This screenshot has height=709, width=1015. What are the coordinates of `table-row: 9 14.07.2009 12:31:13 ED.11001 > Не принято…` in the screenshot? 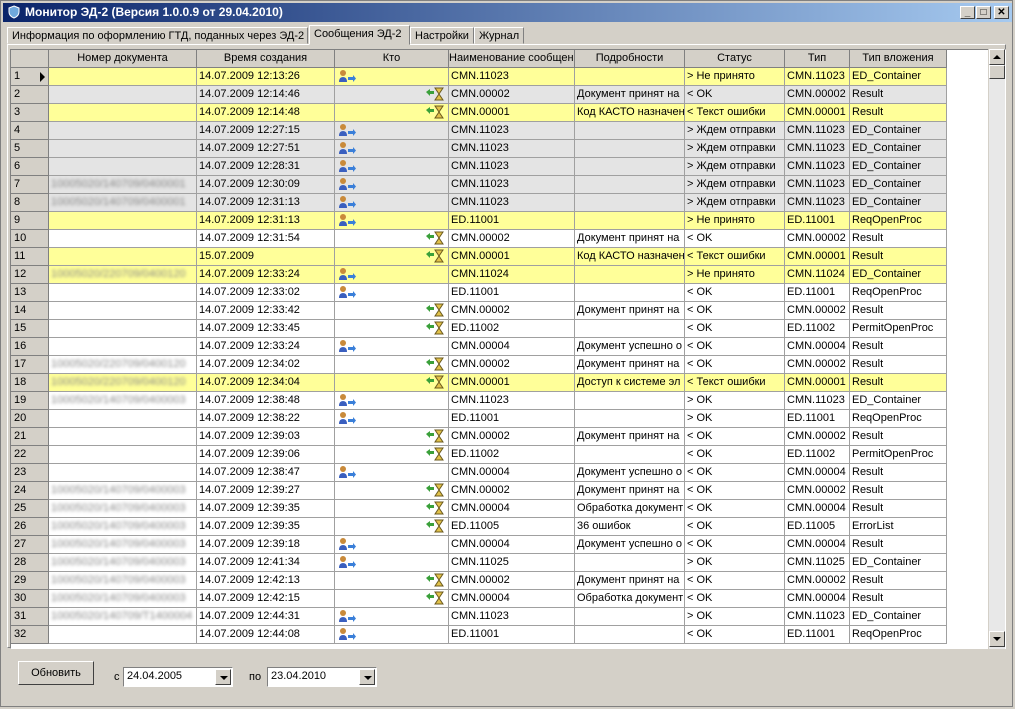 It's located at (479, 221).